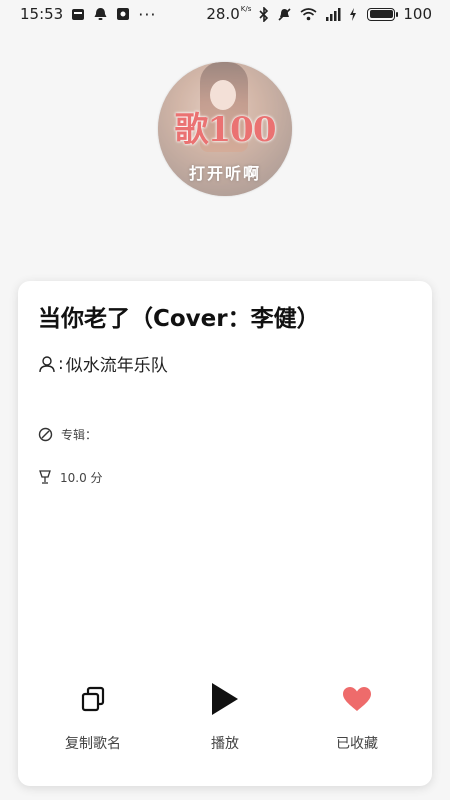 This screenshot has height=800, width=450. I want to click on status-bar-left: 15:53 ···, so click(88, 14).